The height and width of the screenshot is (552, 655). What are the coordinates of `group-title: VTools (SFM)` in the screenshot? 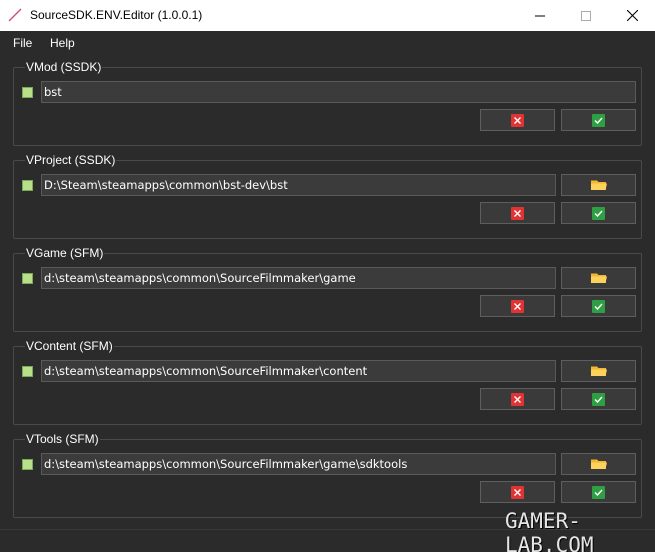 It's located at (62, 439).